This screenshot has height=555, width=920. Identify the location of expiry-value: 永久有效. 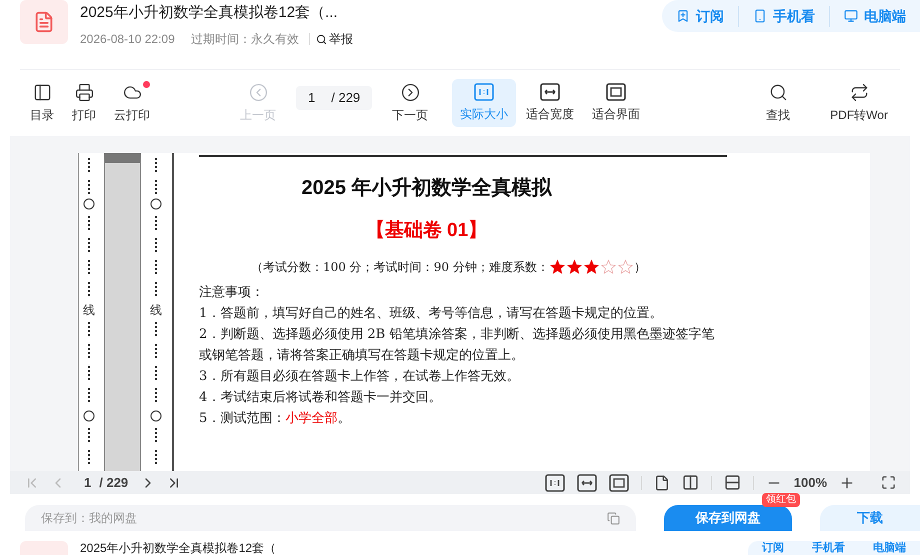
(274, 39).